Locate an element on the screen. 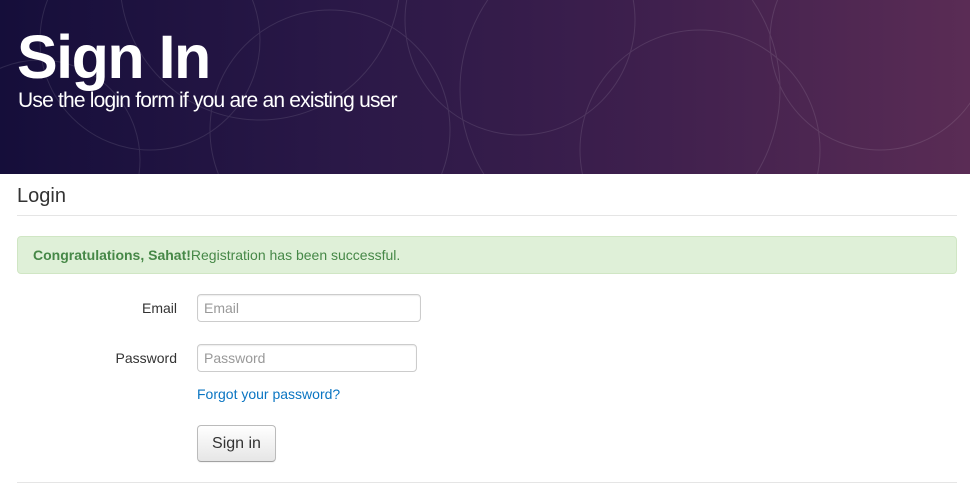  password-label: Password is located at coordinates (146, 358).